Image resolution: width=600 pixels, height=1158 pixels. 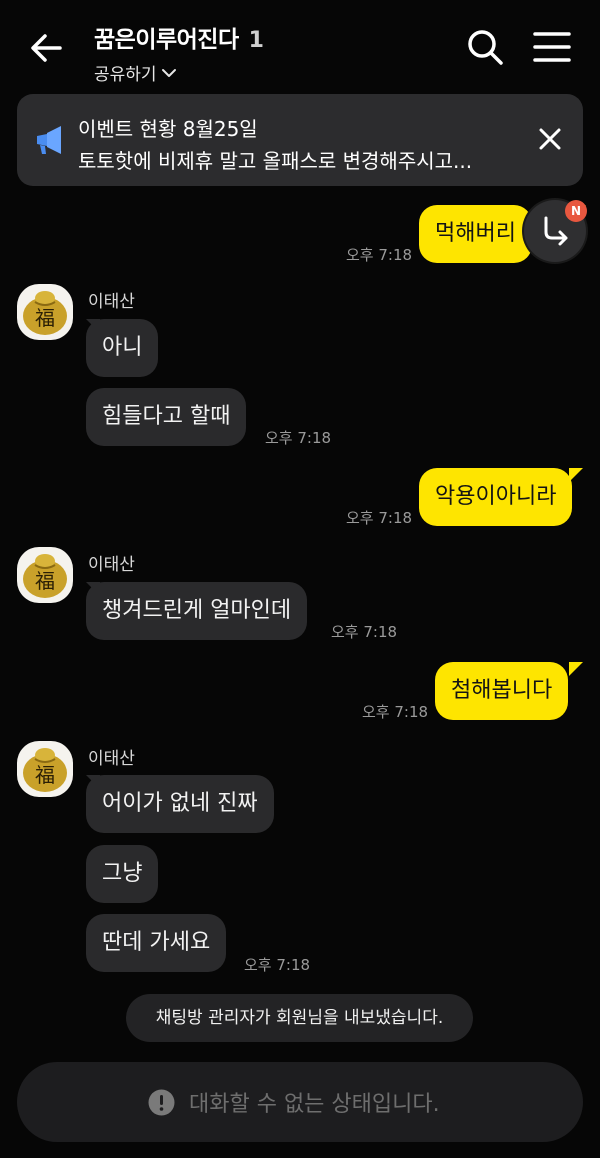 What do you see at coordinates (46, 48) in the screenshot?
I see `back-arrow-icon` at bounding box center [46, 48].